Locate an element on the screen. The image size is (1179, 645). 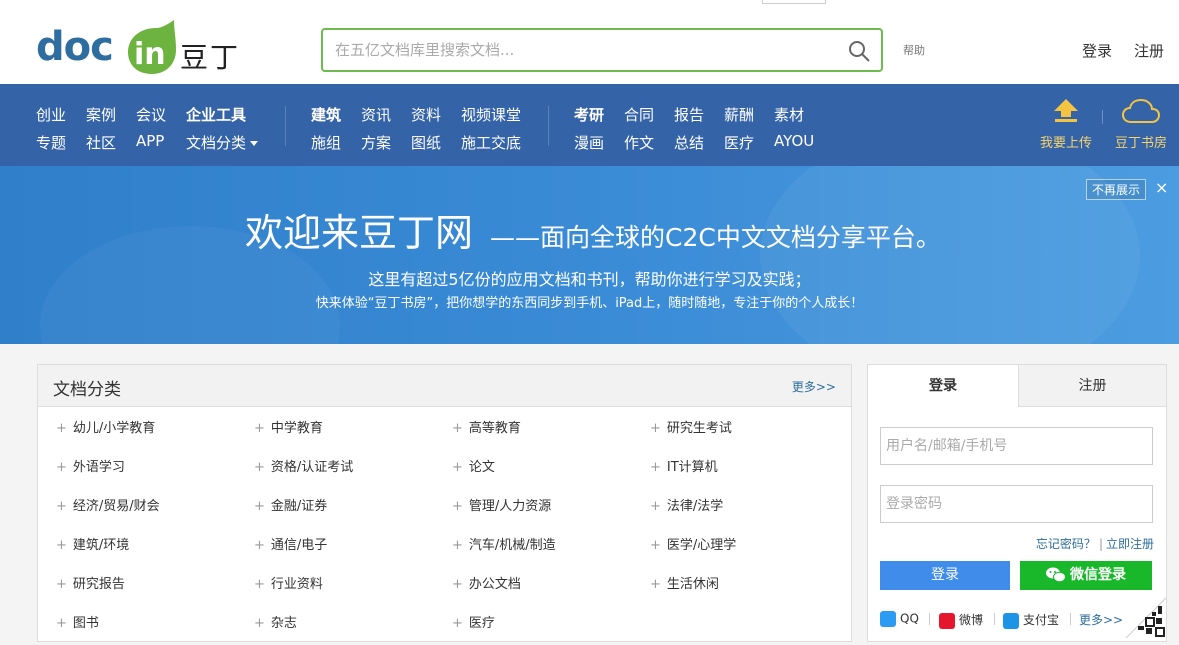
nav-item: 创业 is located at coordinates (51, 114).